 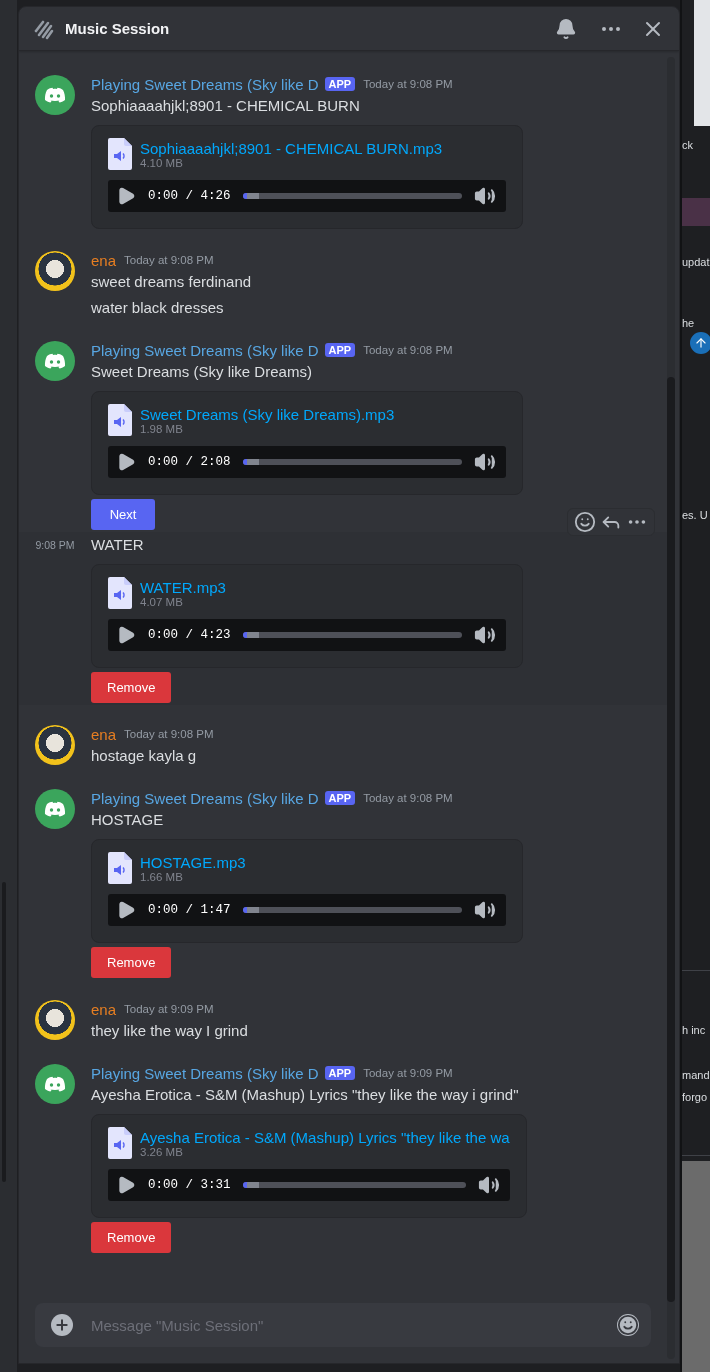 What do you see at coordinates (694, 1030) in the screenshot?
I see `background-text: h inc` at bounding box center [694, 1030].